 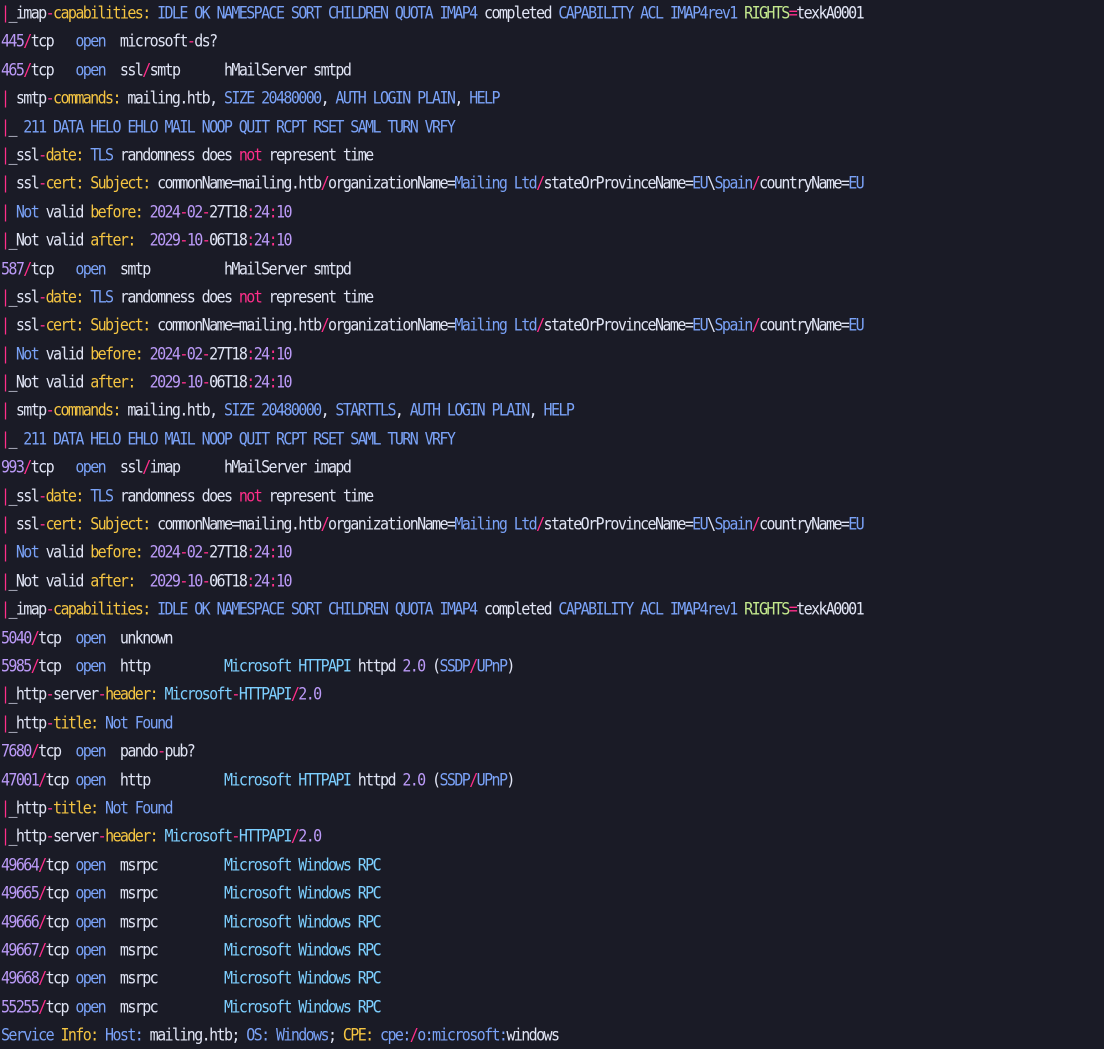 I want to click on line-segment: Not, so click(x=24, y=354).